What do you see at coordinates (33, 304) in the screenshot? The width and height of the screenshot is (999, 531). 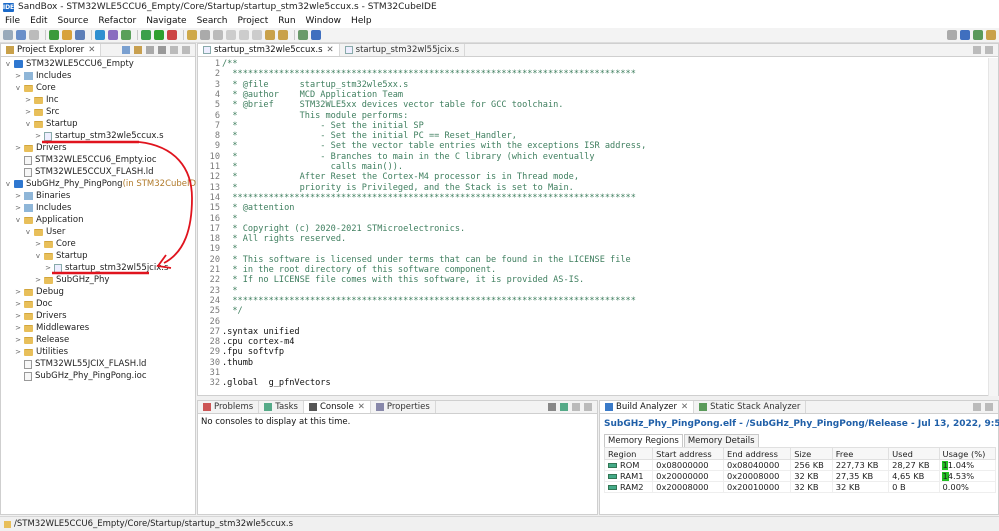 I see `tree-item: > Doc` at bounding box center [33, 304].